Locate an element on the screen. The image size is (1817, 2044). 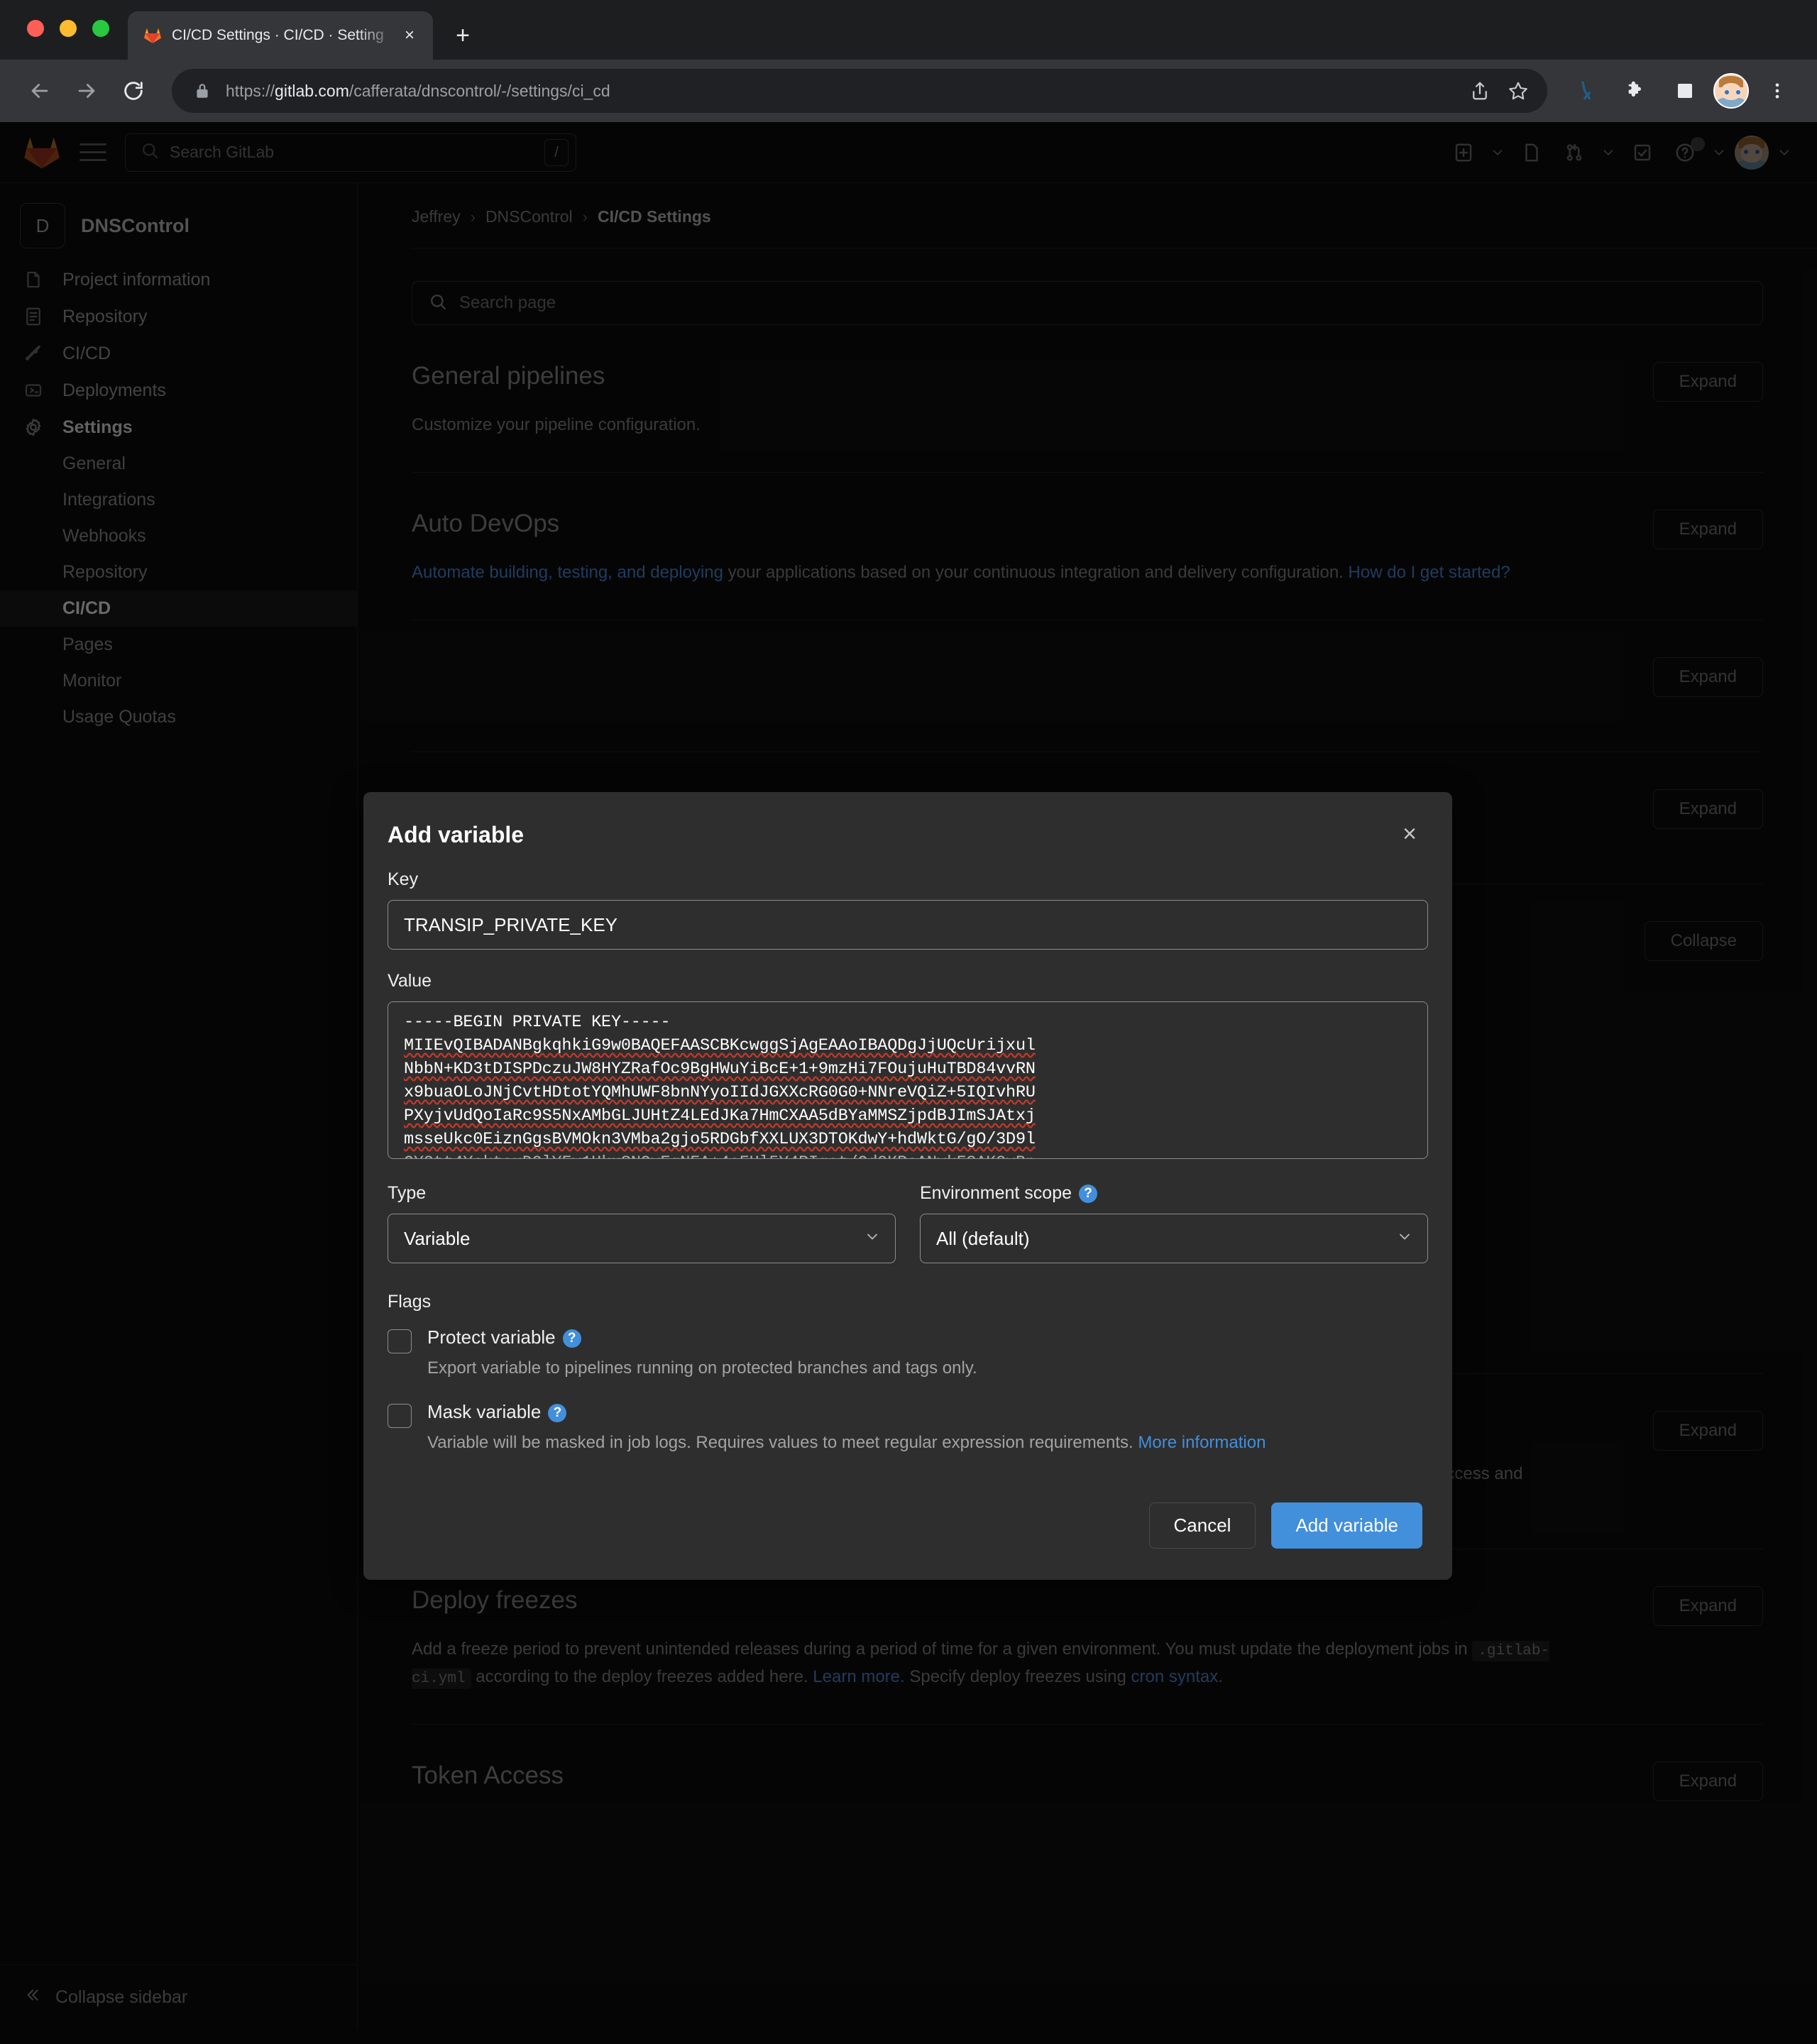
gitlab-favicon-icon is located at coordinates (152, 35).